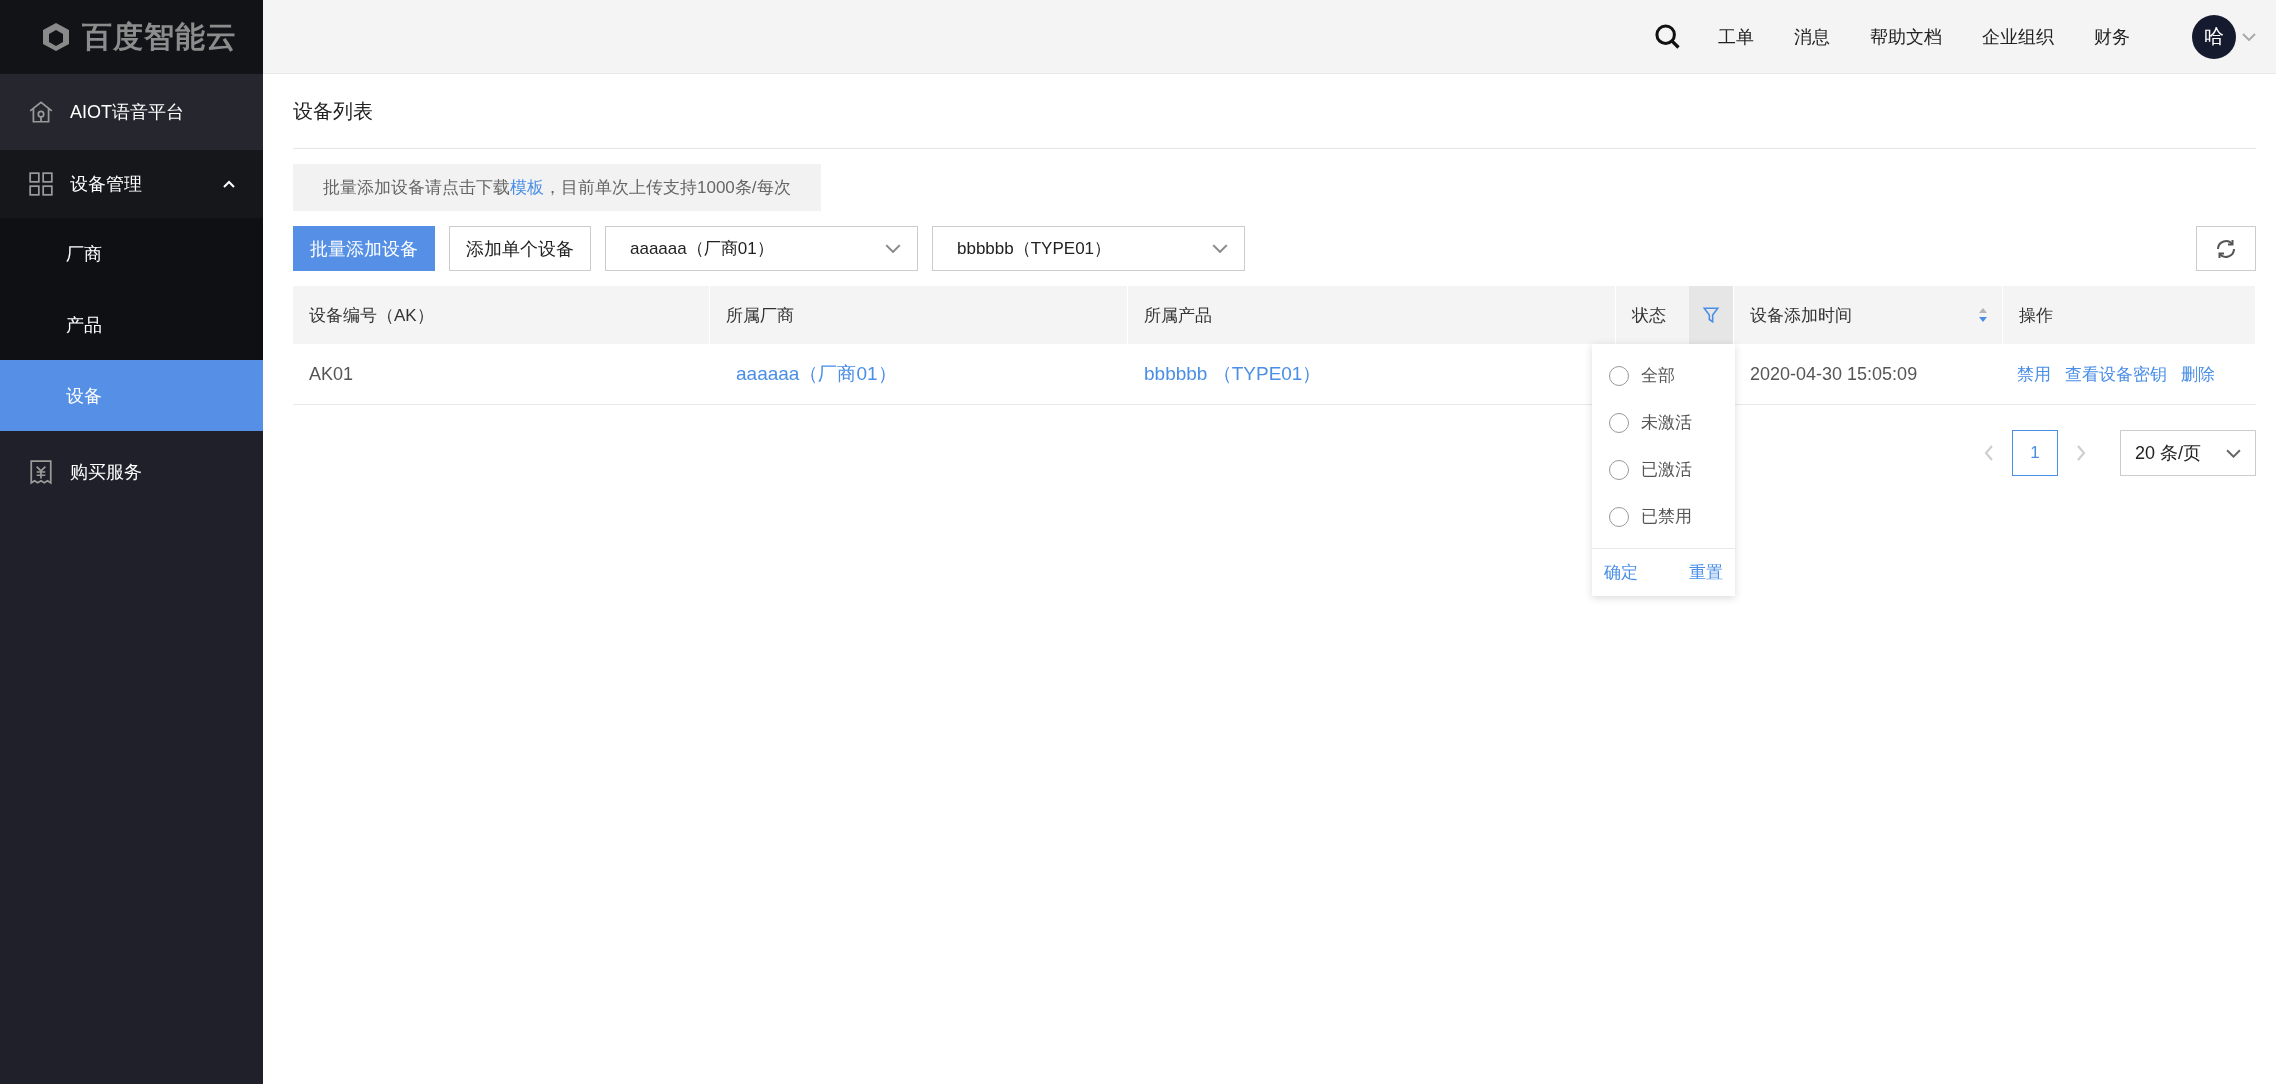  I want to click on refresh-button, so click(2226, 248).